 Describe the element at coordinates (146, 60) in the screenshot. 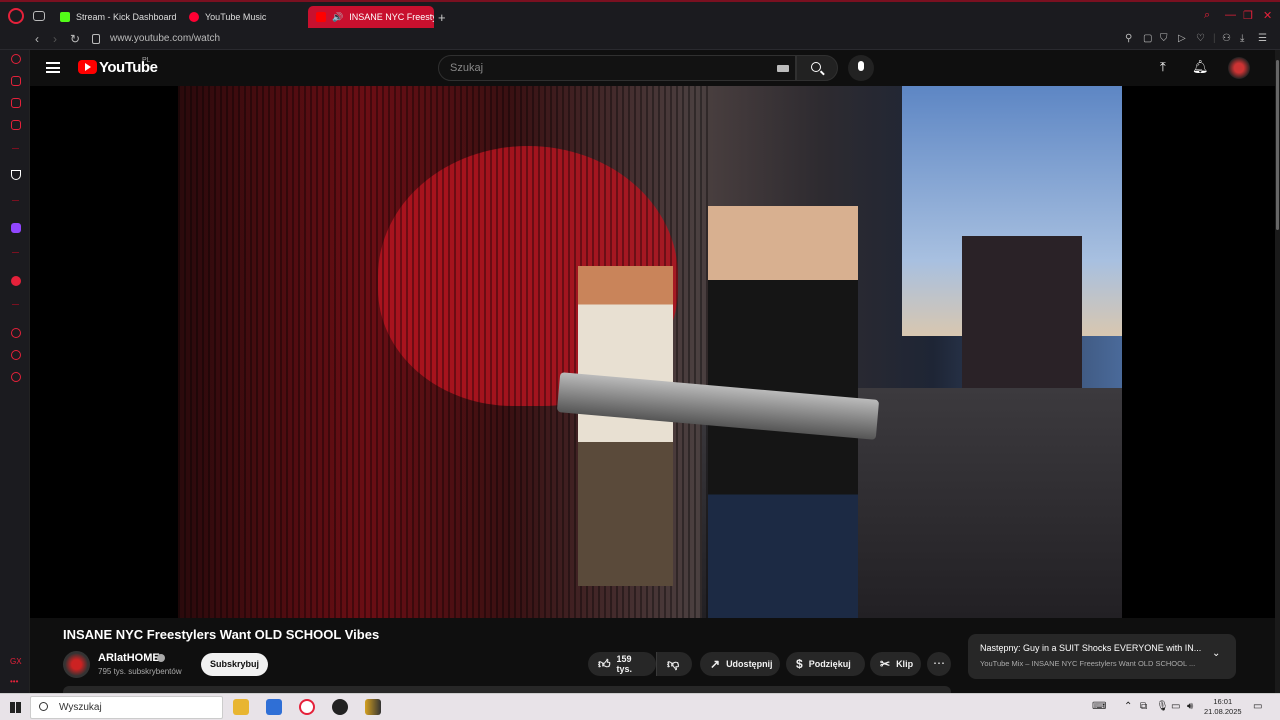

I see `country-code: PL` at that location.